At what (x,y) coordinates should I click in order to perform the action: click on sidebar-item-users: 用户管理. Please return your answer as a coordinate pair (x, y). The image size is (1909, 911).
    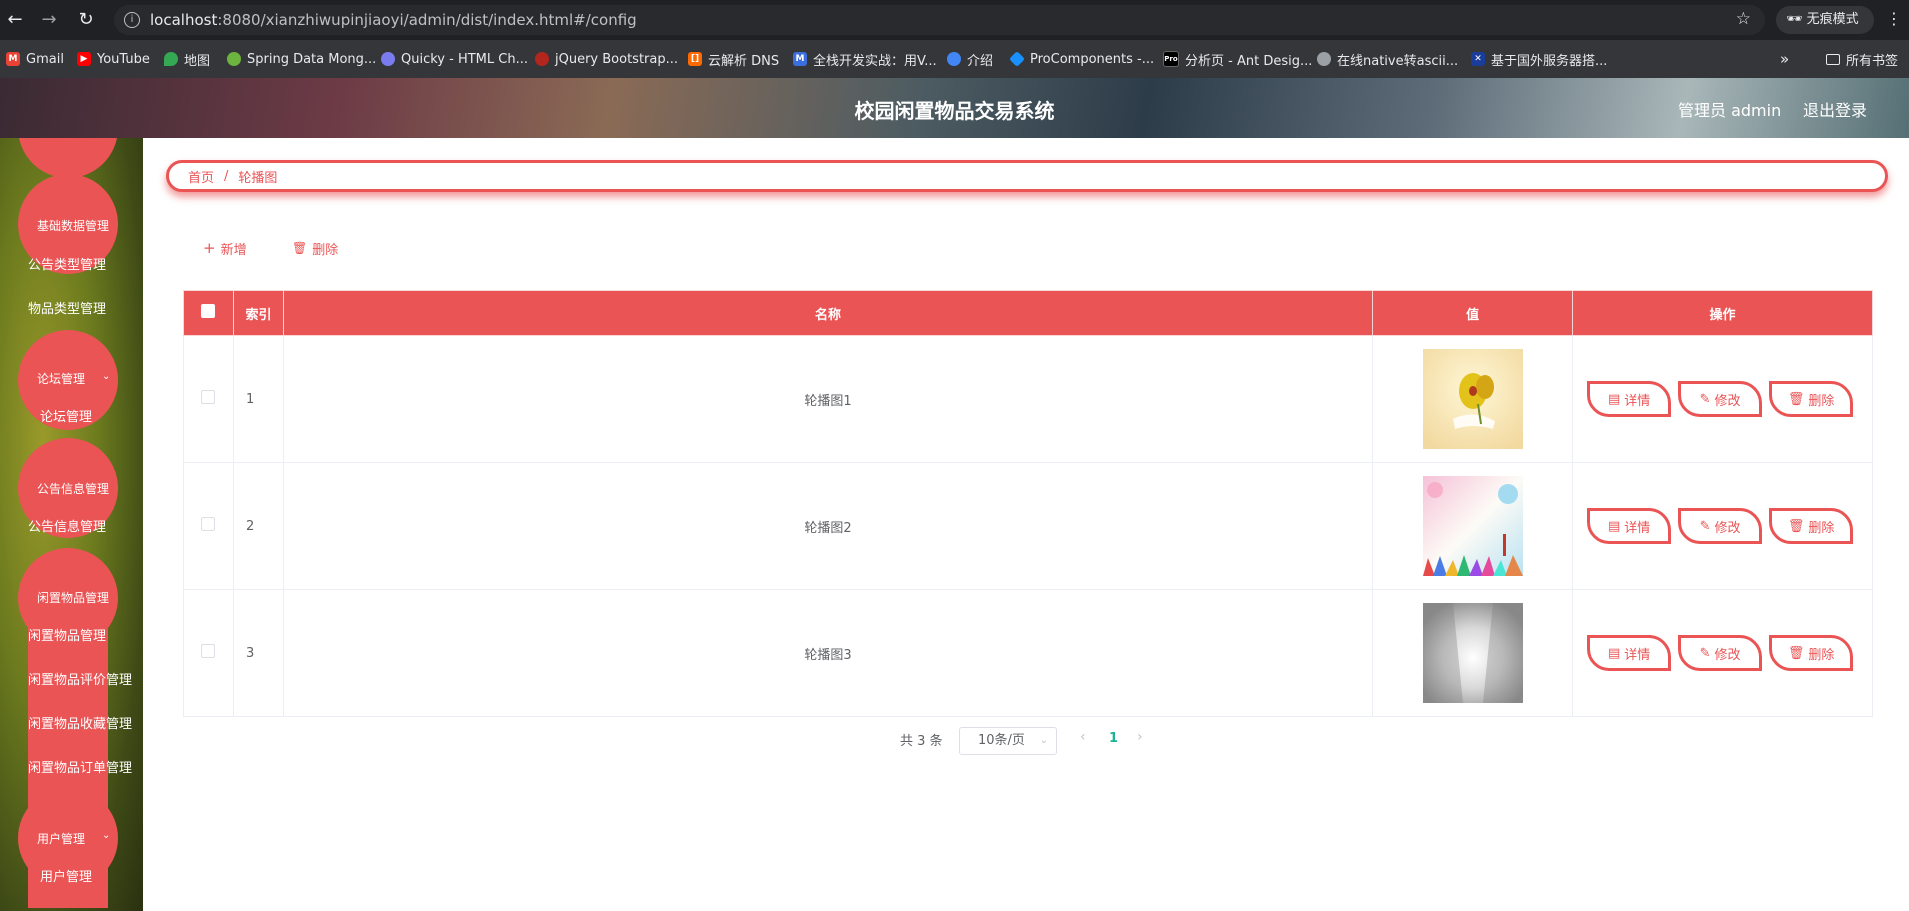
    Looking at the image, I should click on (66, 875).